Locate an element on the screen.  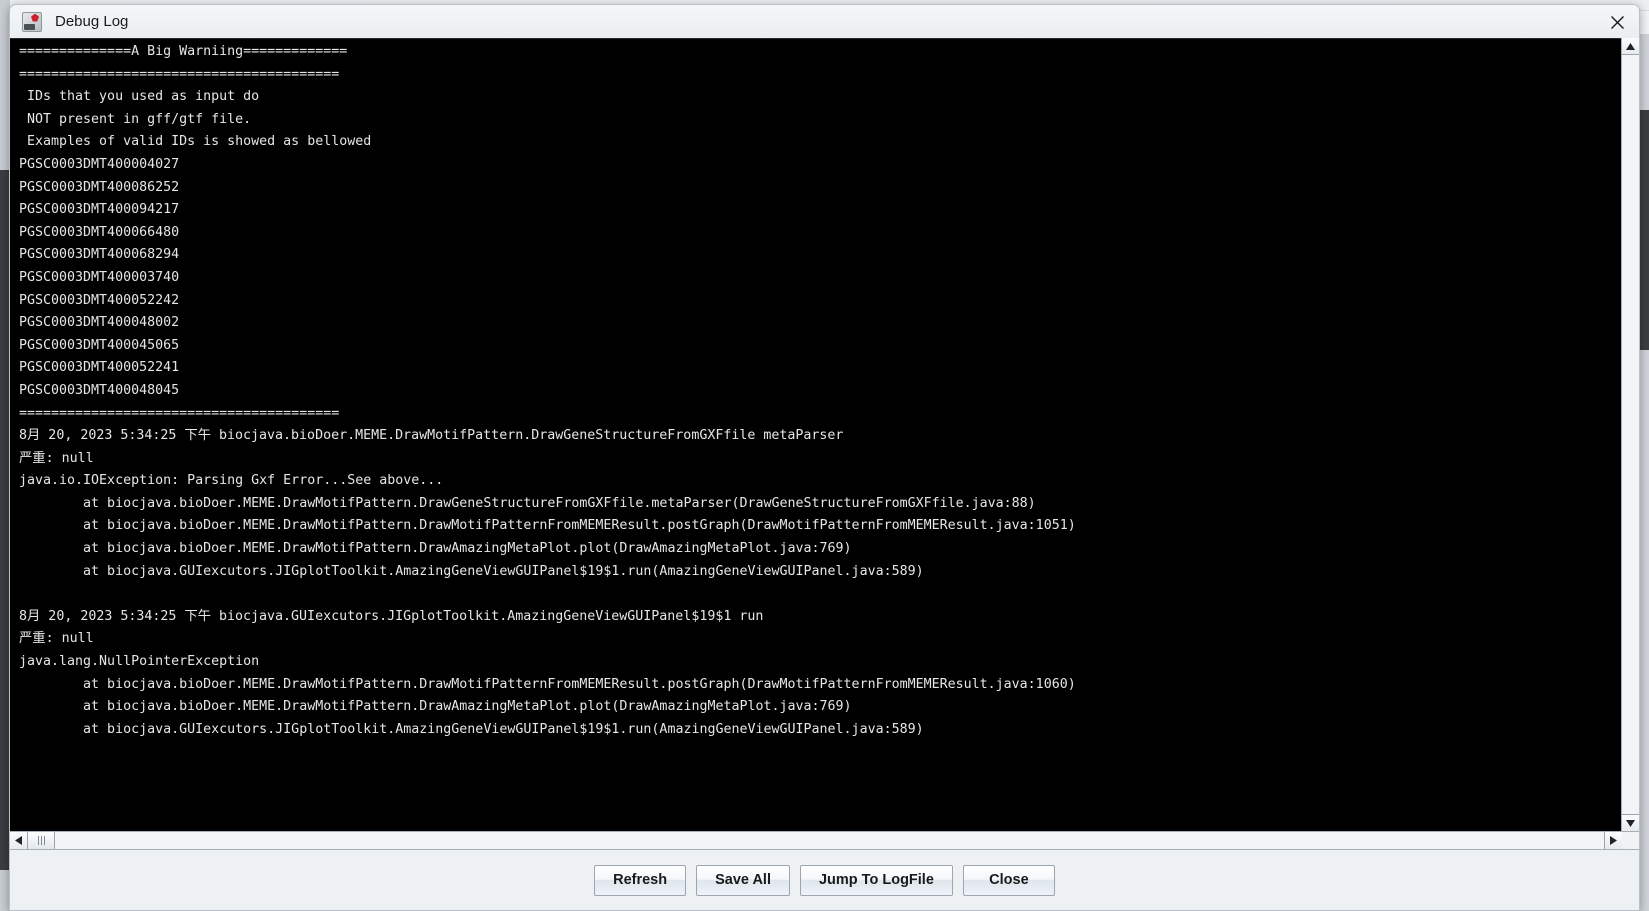
scrollbar-grip-icon is located at coordinates (41, 840).